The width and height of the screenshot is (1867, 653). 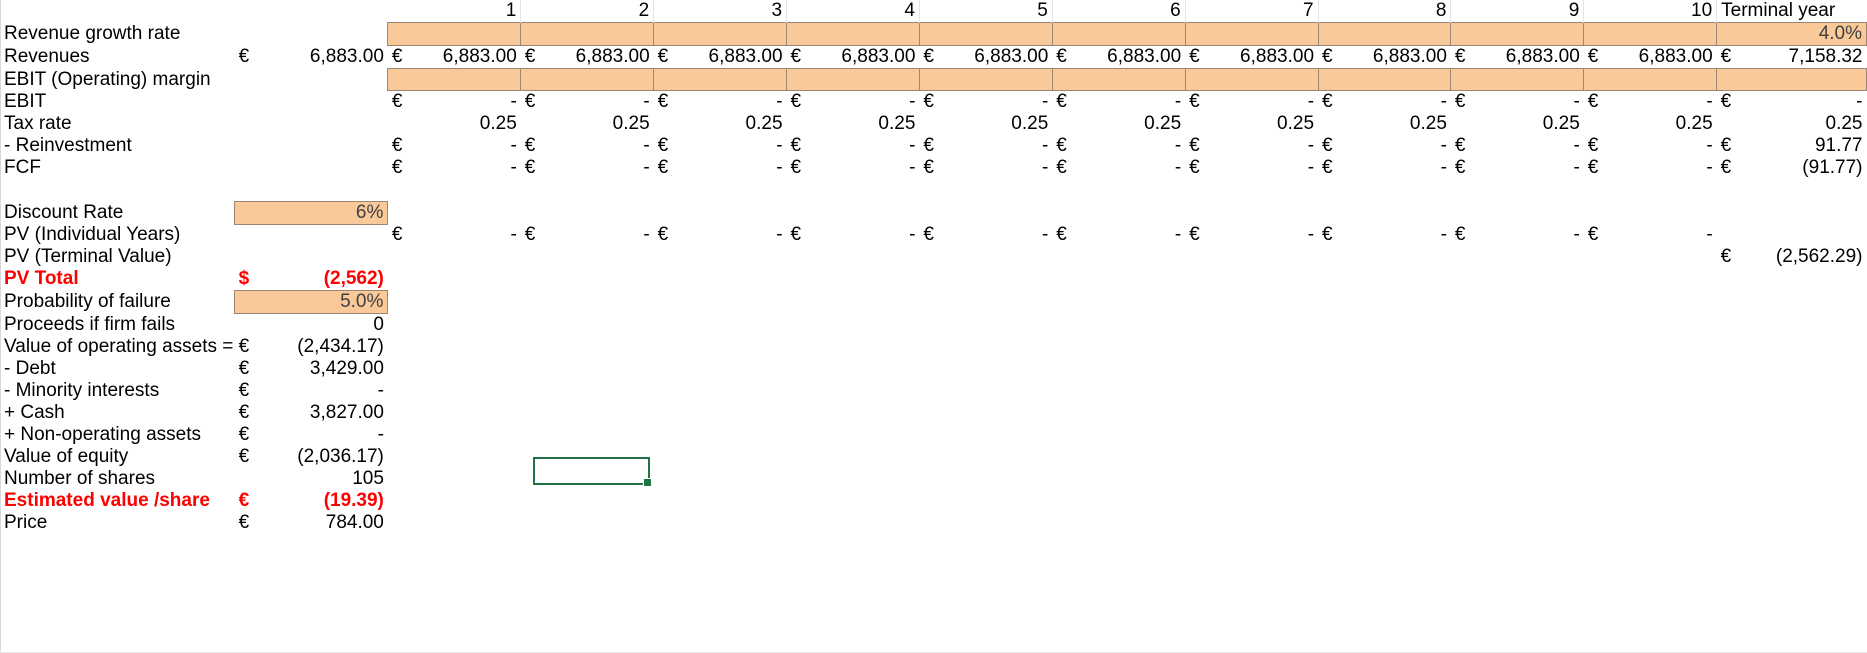 What do you see at coordinates (663, 56) in the screenshot?
I see `revenues-year-3-cur: €` at bounding box center [663, 56].